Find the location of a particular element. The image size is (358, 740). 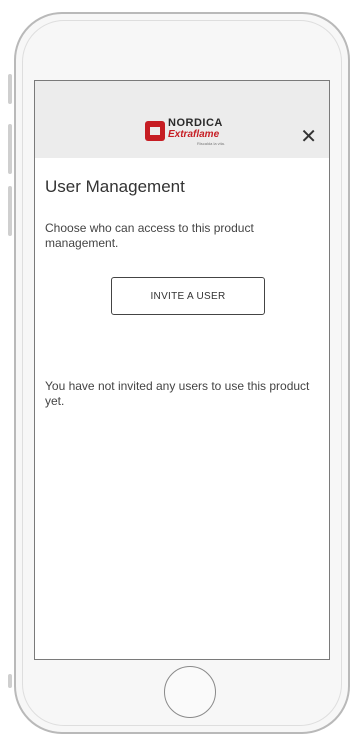

logo-brand-sub: Extraflame is located at coordinates (194, 134).